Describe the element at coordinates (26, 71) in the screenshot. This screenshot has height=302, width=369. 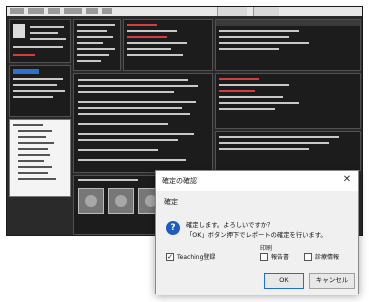
I see `selected-row` at that location.